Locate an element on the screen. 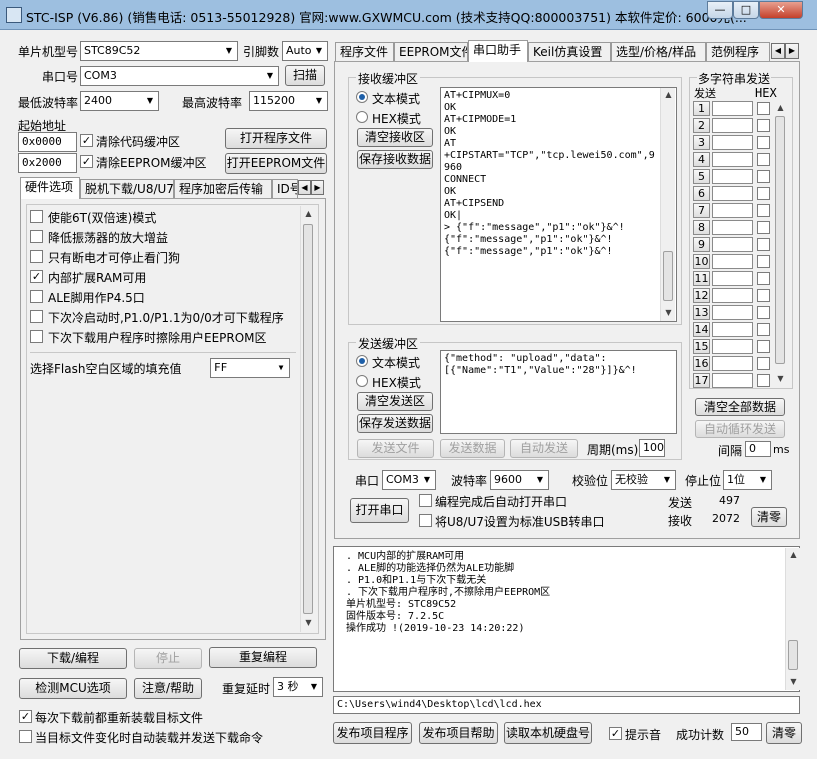 Image resolution: width=817 pixels, height=759 pixels. option-checkbox: ✓ is located at coordinates (36, 276).